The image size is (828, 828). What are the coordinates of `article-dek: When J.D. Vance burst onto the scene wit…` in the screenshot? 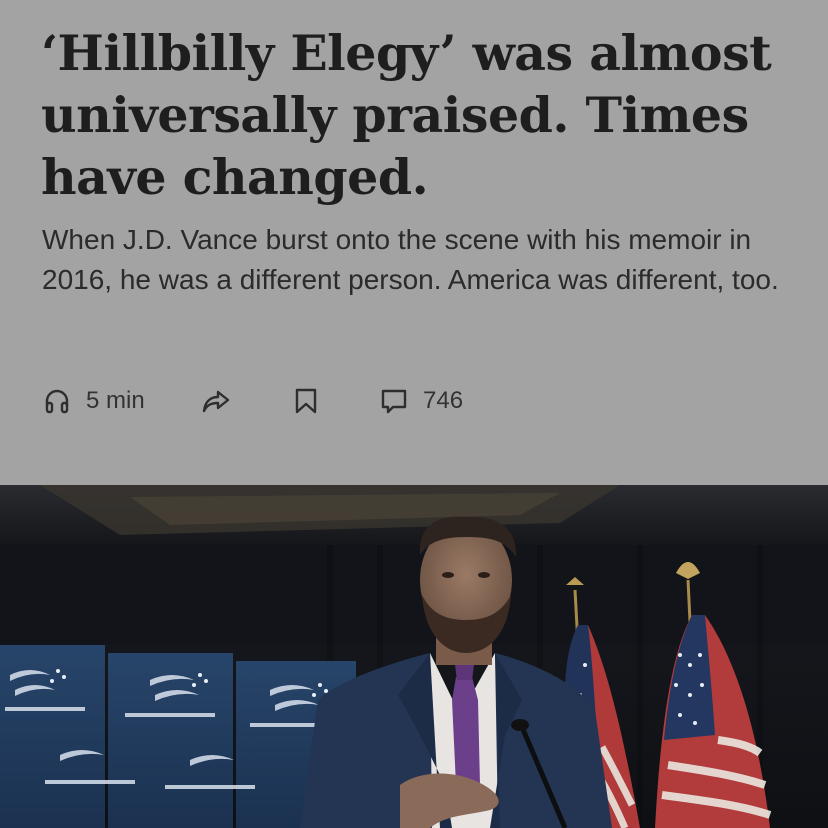 It's located at (410, 259).